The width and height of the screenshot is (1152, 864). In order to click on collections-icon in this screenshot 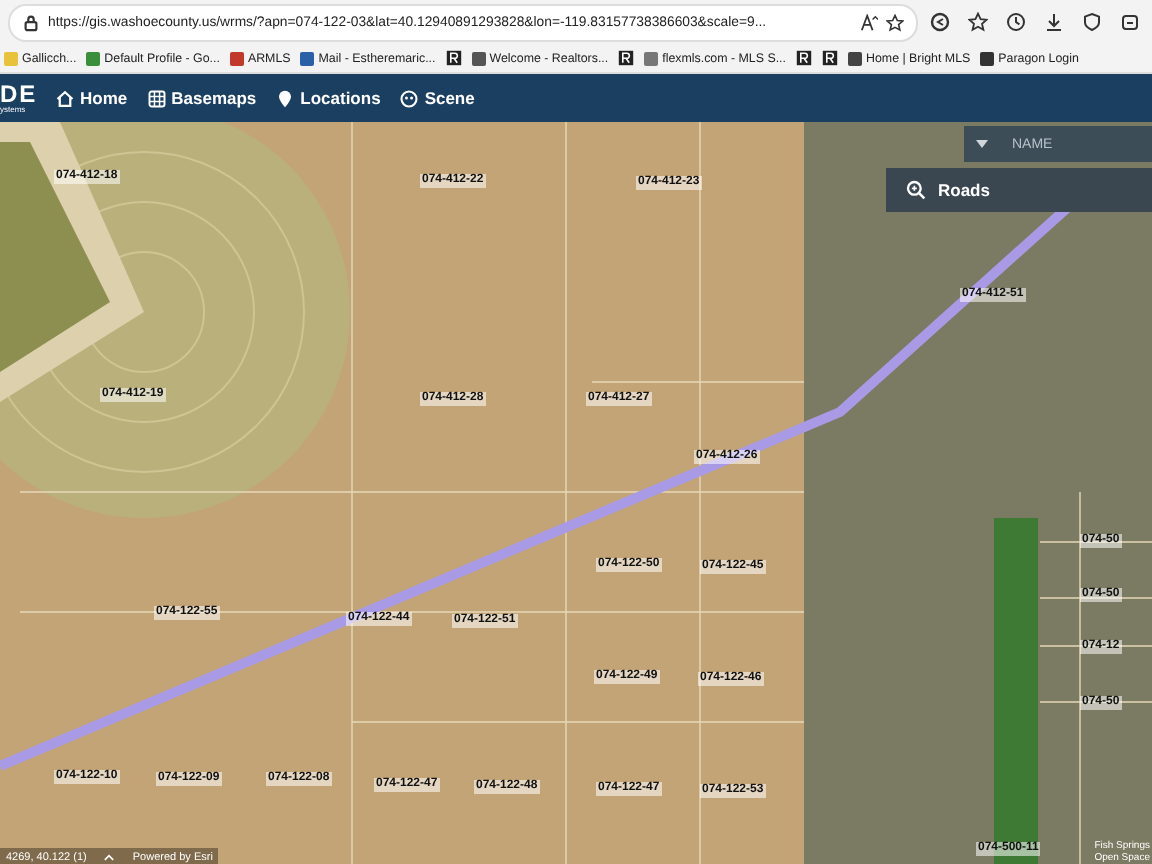, I will do `click(1130, 22)`.